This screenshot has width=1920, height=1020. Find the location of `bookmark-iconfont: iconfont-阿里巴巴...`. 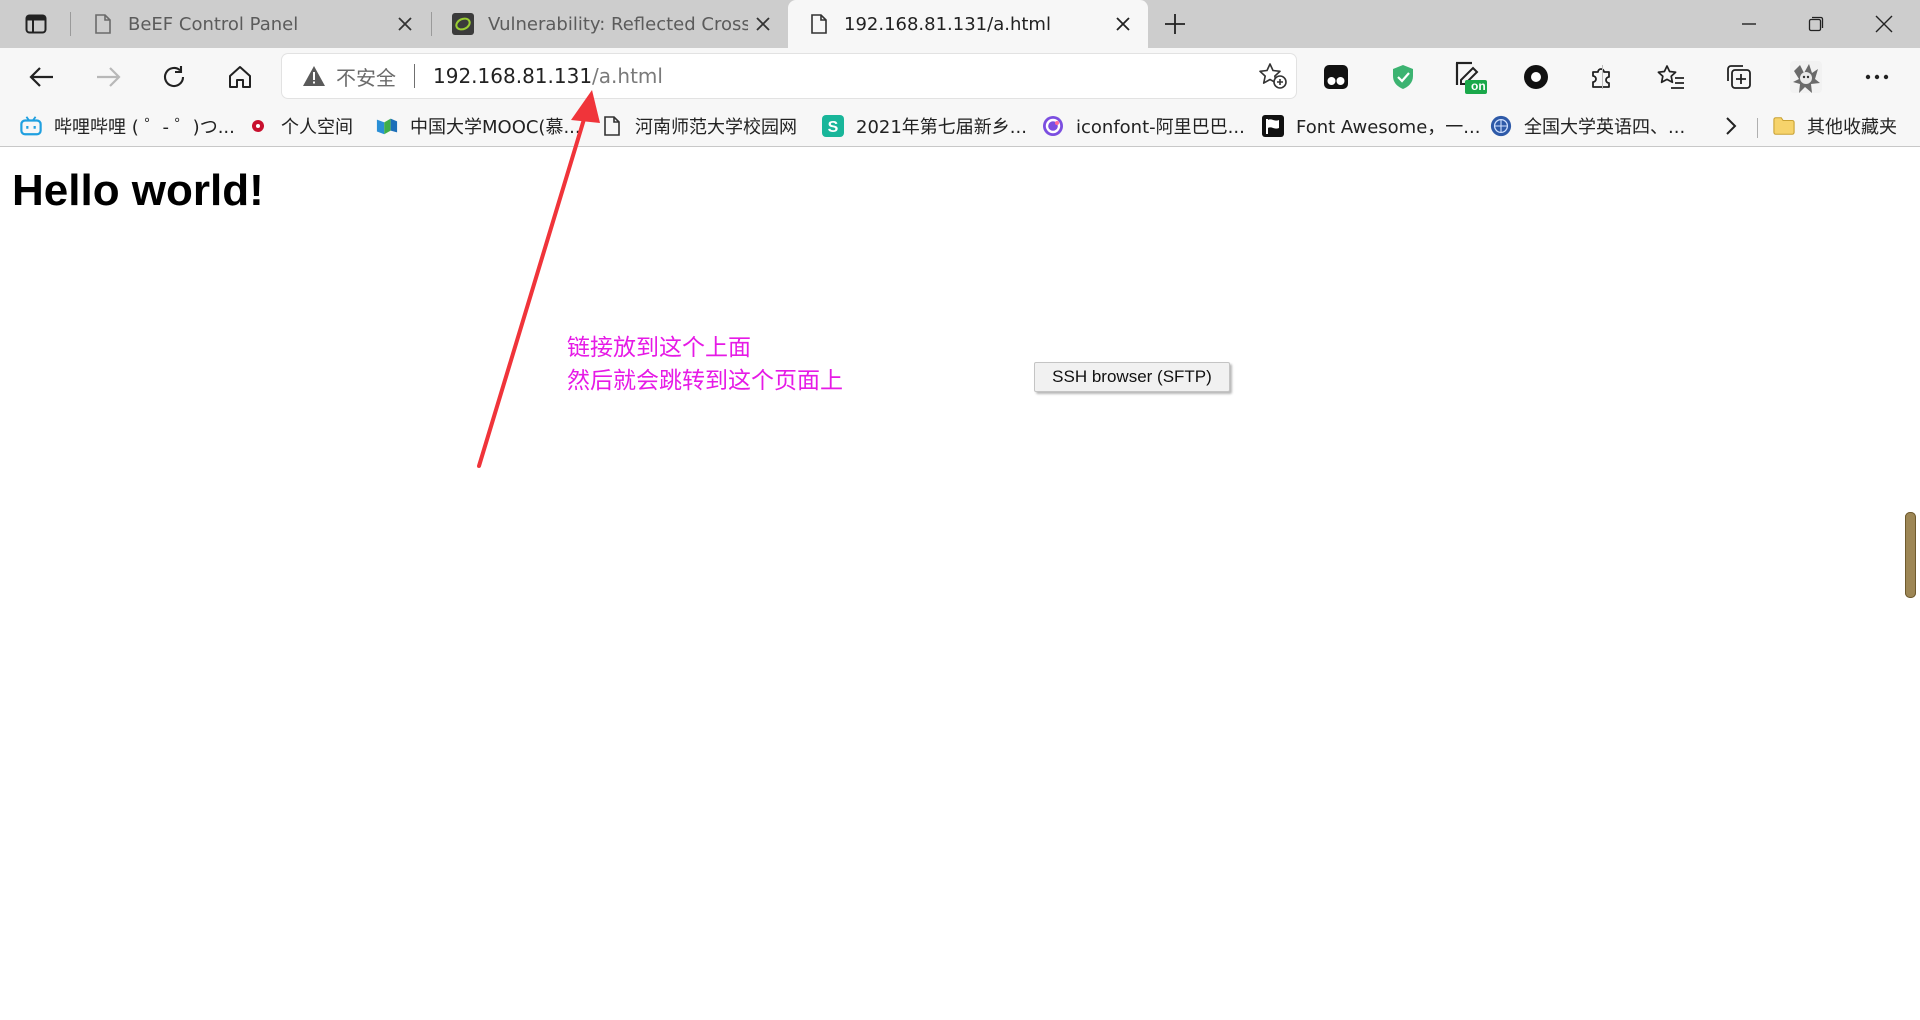

bookmark-iconfont: iconfont-阿里巴巴... is located at coordinates (1143, 126).